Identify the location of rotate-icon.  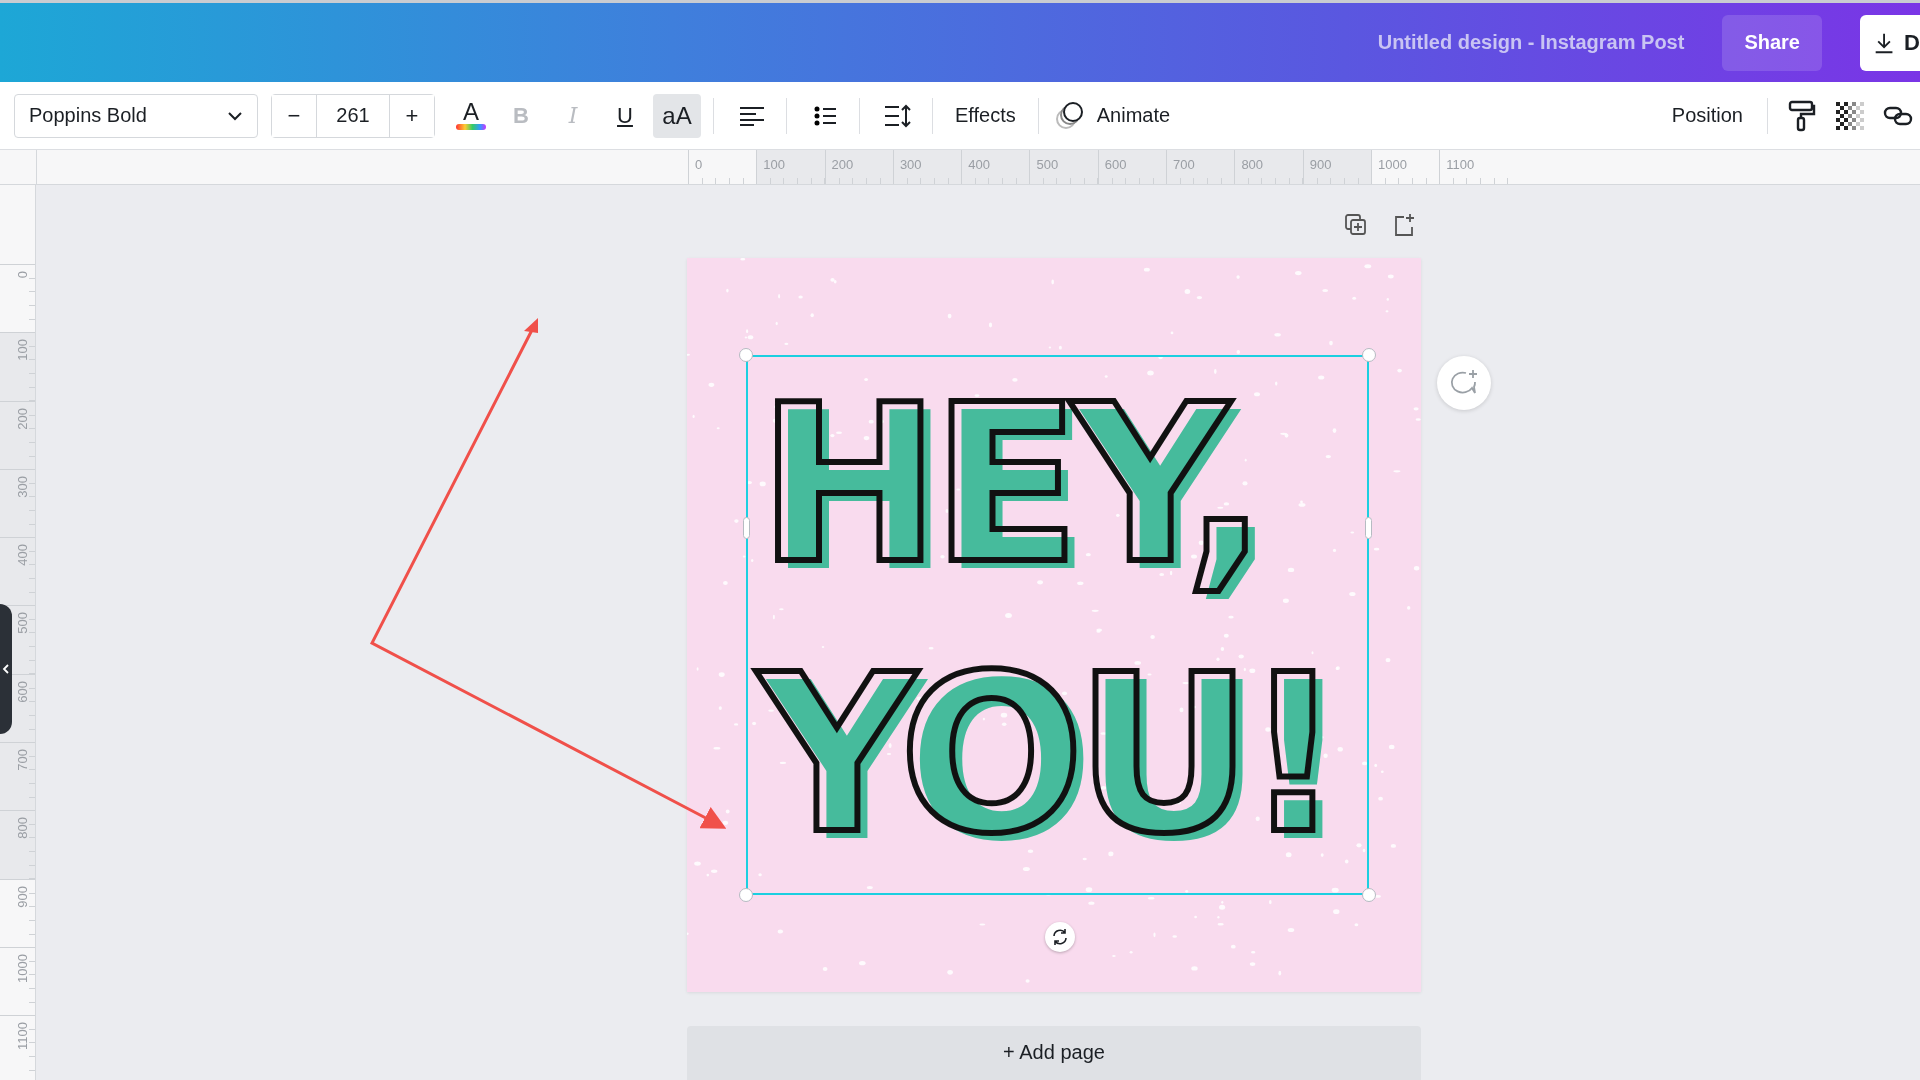
(1060, 936).